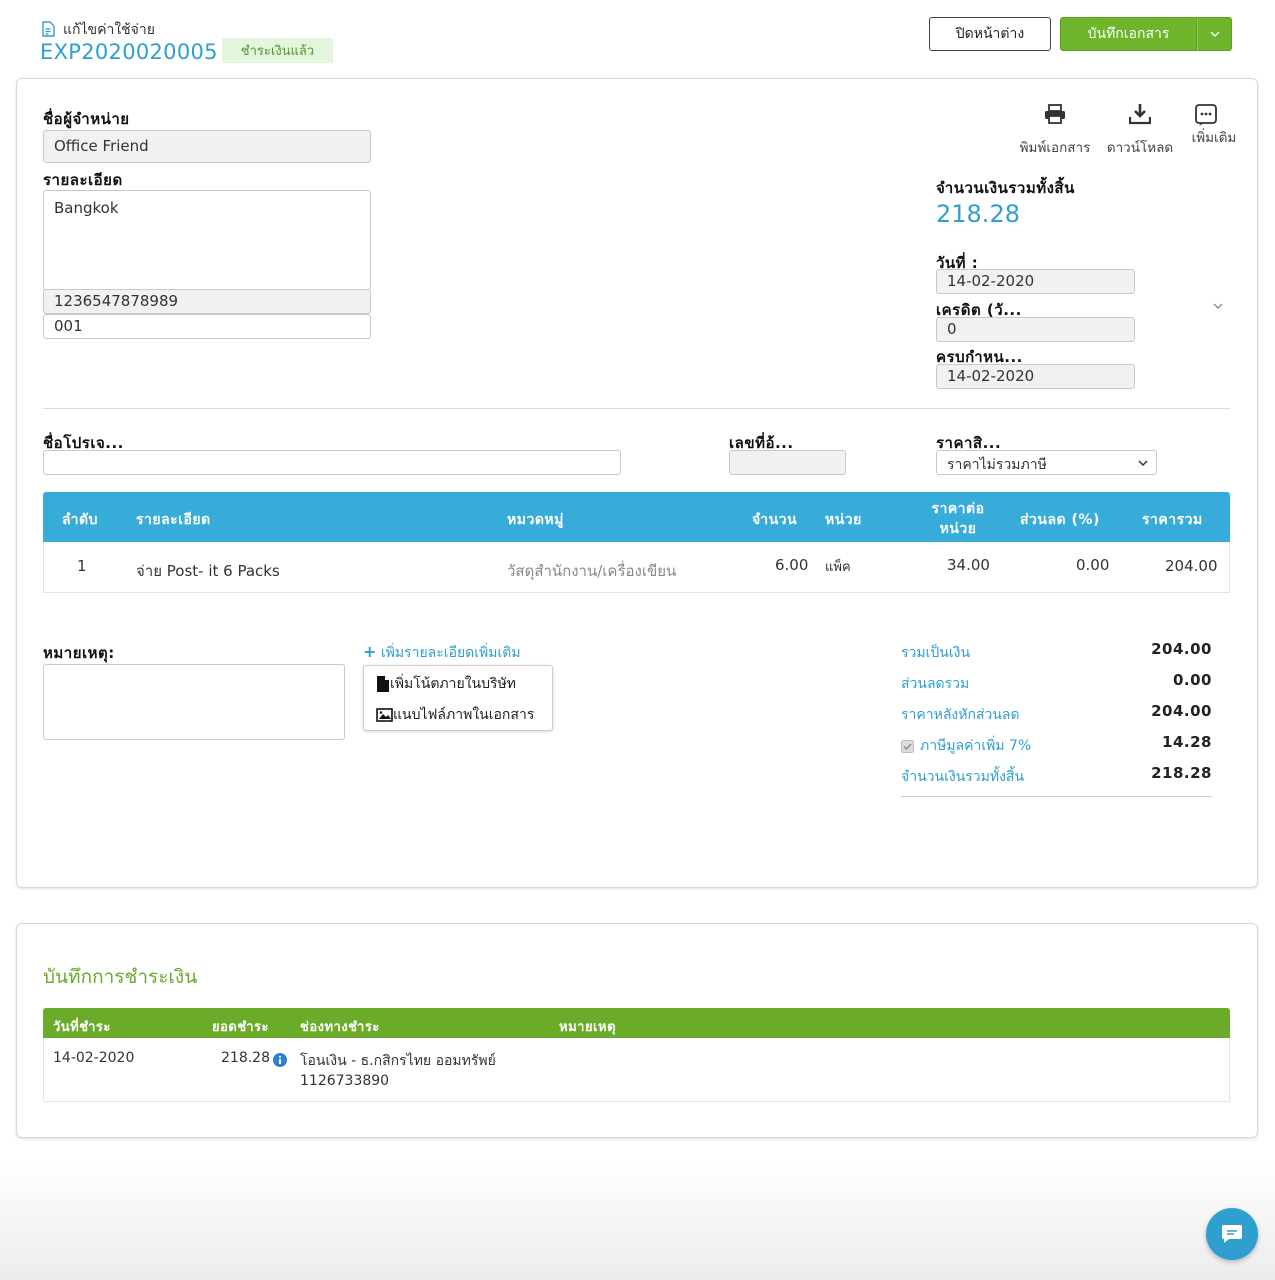 The width and height of the screenshot is (1275, 1280). What do you see at coordinates (1187, 742) in the screenshot?
I see `vat-value: 14.28` at bounding box center [1187, 742].